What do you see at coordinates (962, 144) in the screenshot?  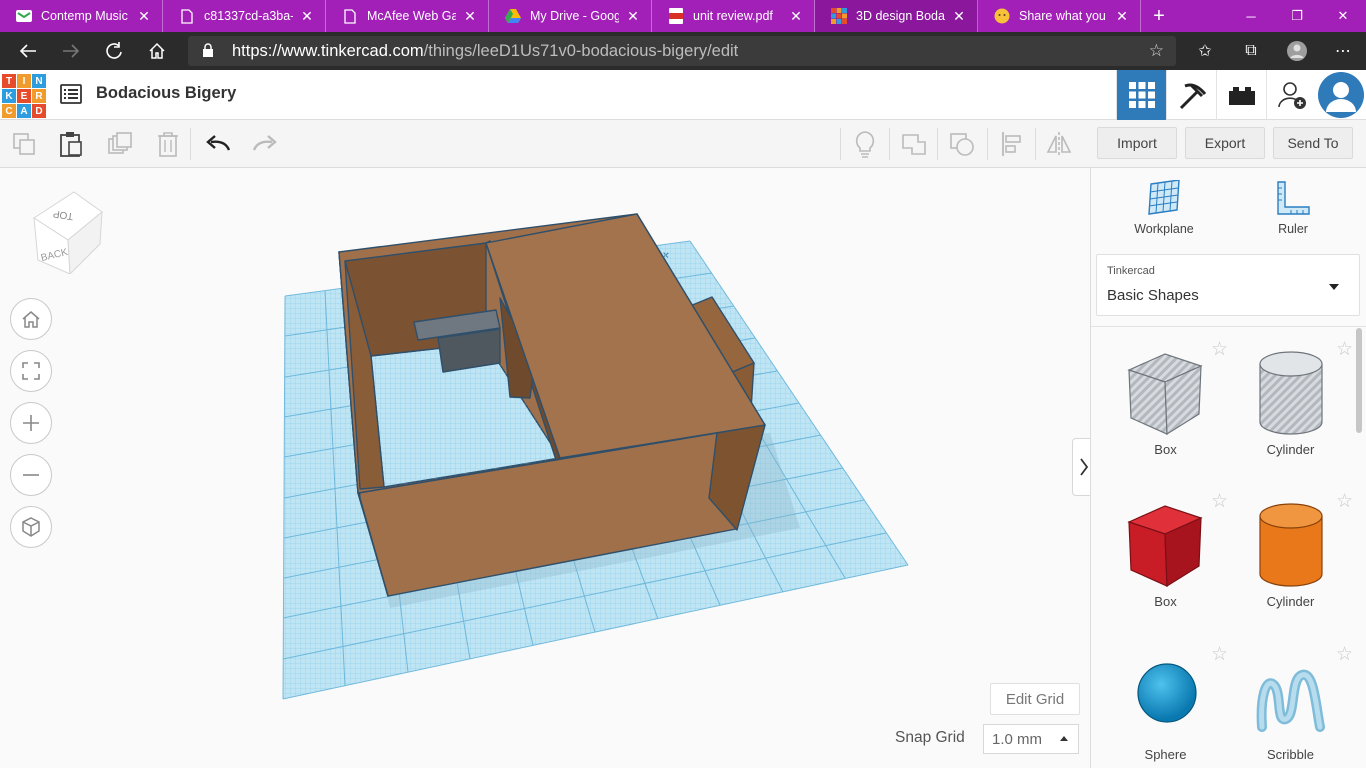 I see `ungroup-icon` at bounding box center [962, 144].